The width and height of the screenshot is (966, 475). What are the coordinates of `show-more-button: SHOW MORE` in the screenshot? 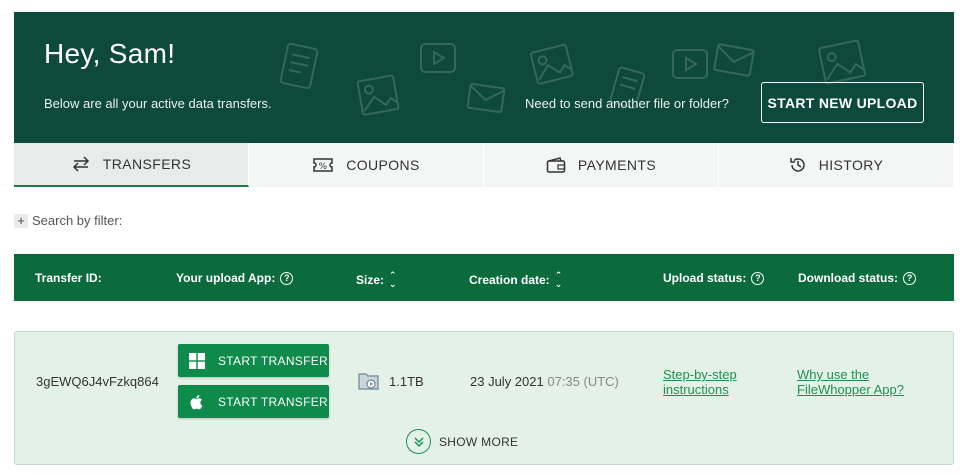 It's located at (462, 441).